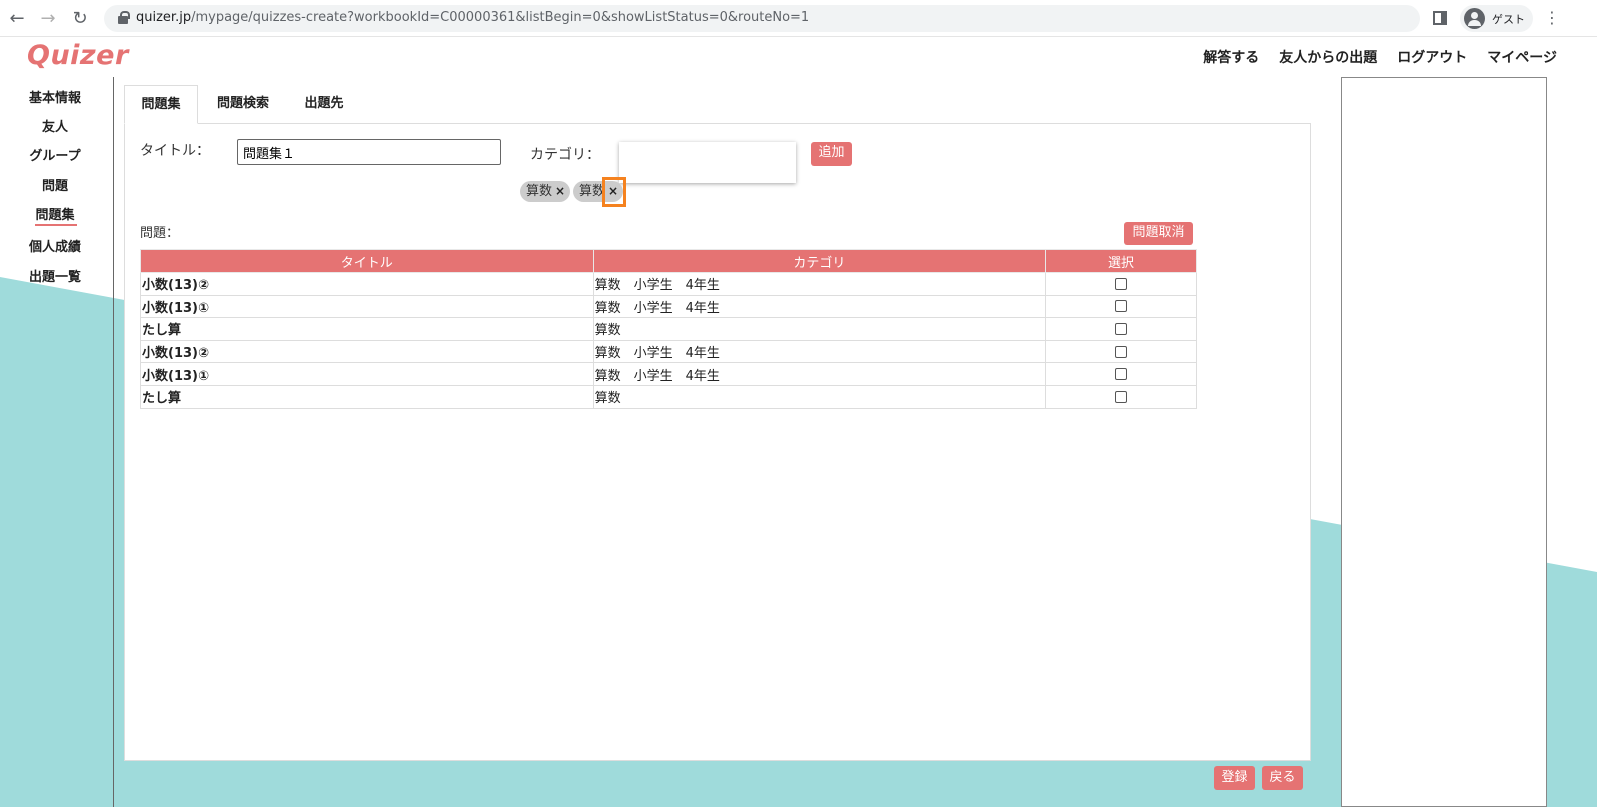 This screenshot has width=1597, height=807. What do you see at coordinates (55, 245) in the screenshot?
I see `sidebar-item-personal-results: 個人成績` at bounding box center [55, 245].